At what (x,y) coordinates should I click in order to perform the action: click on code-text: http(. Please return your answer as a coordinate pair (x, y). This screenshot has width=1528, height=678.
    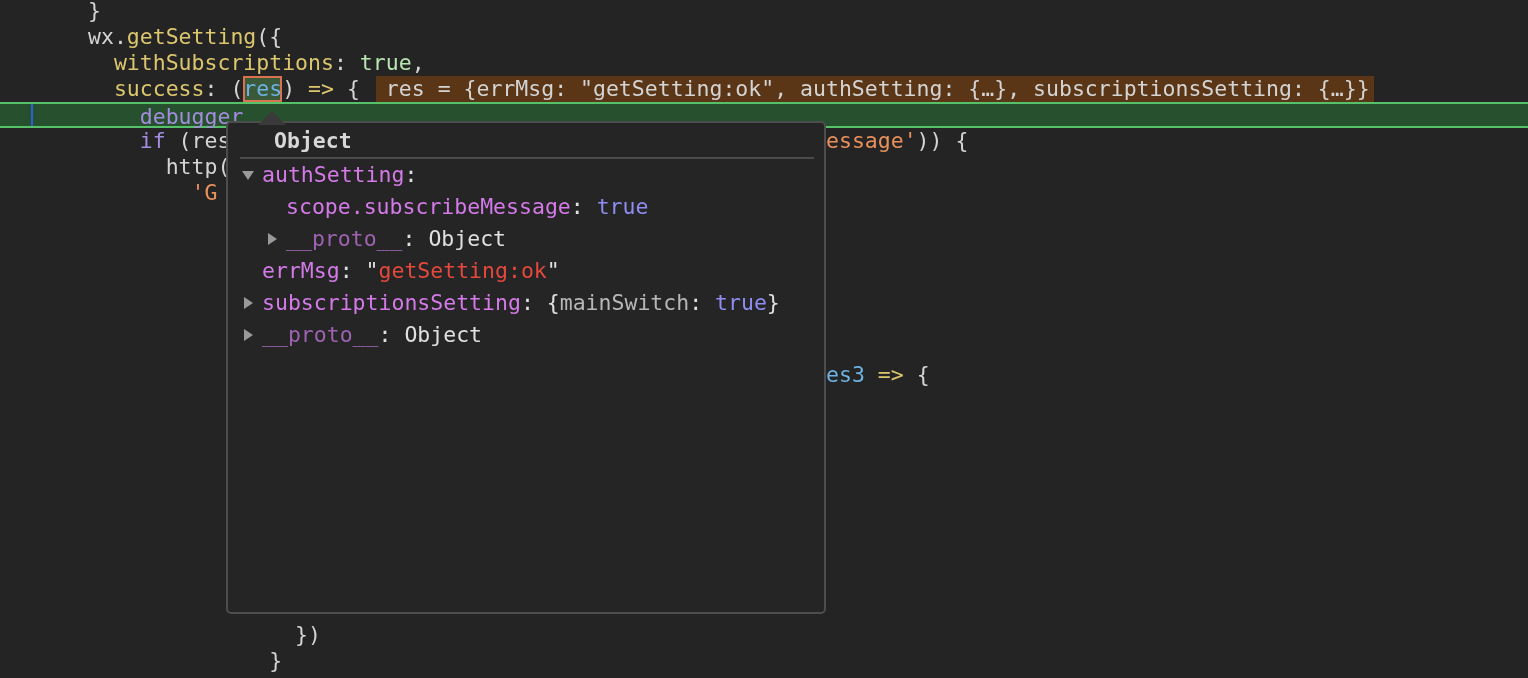
    Looking at the image, I should click on (197, 167).